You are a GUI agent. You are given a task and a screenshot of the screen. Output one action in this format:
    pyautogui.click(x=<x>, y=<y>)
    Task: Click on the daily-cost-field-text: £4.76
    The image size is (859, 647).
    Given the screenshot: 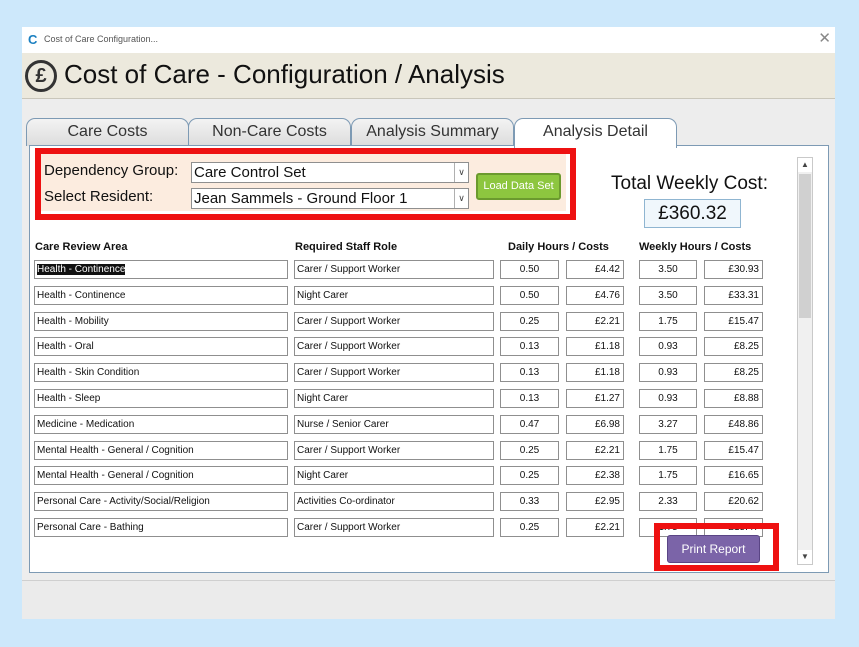 What is the action you would take?
    pyautogui.click(x=607, y=295)
    